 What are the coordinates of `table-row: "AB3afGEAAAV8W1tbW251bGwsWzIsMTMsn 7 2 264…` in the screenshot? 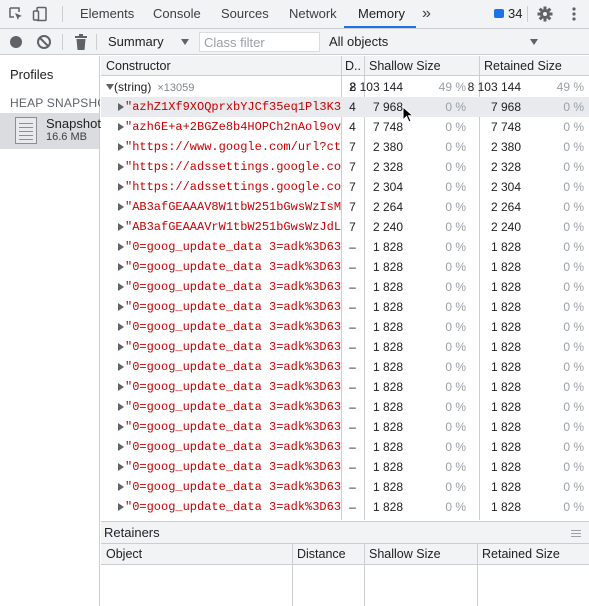 It's located at (345, 207).